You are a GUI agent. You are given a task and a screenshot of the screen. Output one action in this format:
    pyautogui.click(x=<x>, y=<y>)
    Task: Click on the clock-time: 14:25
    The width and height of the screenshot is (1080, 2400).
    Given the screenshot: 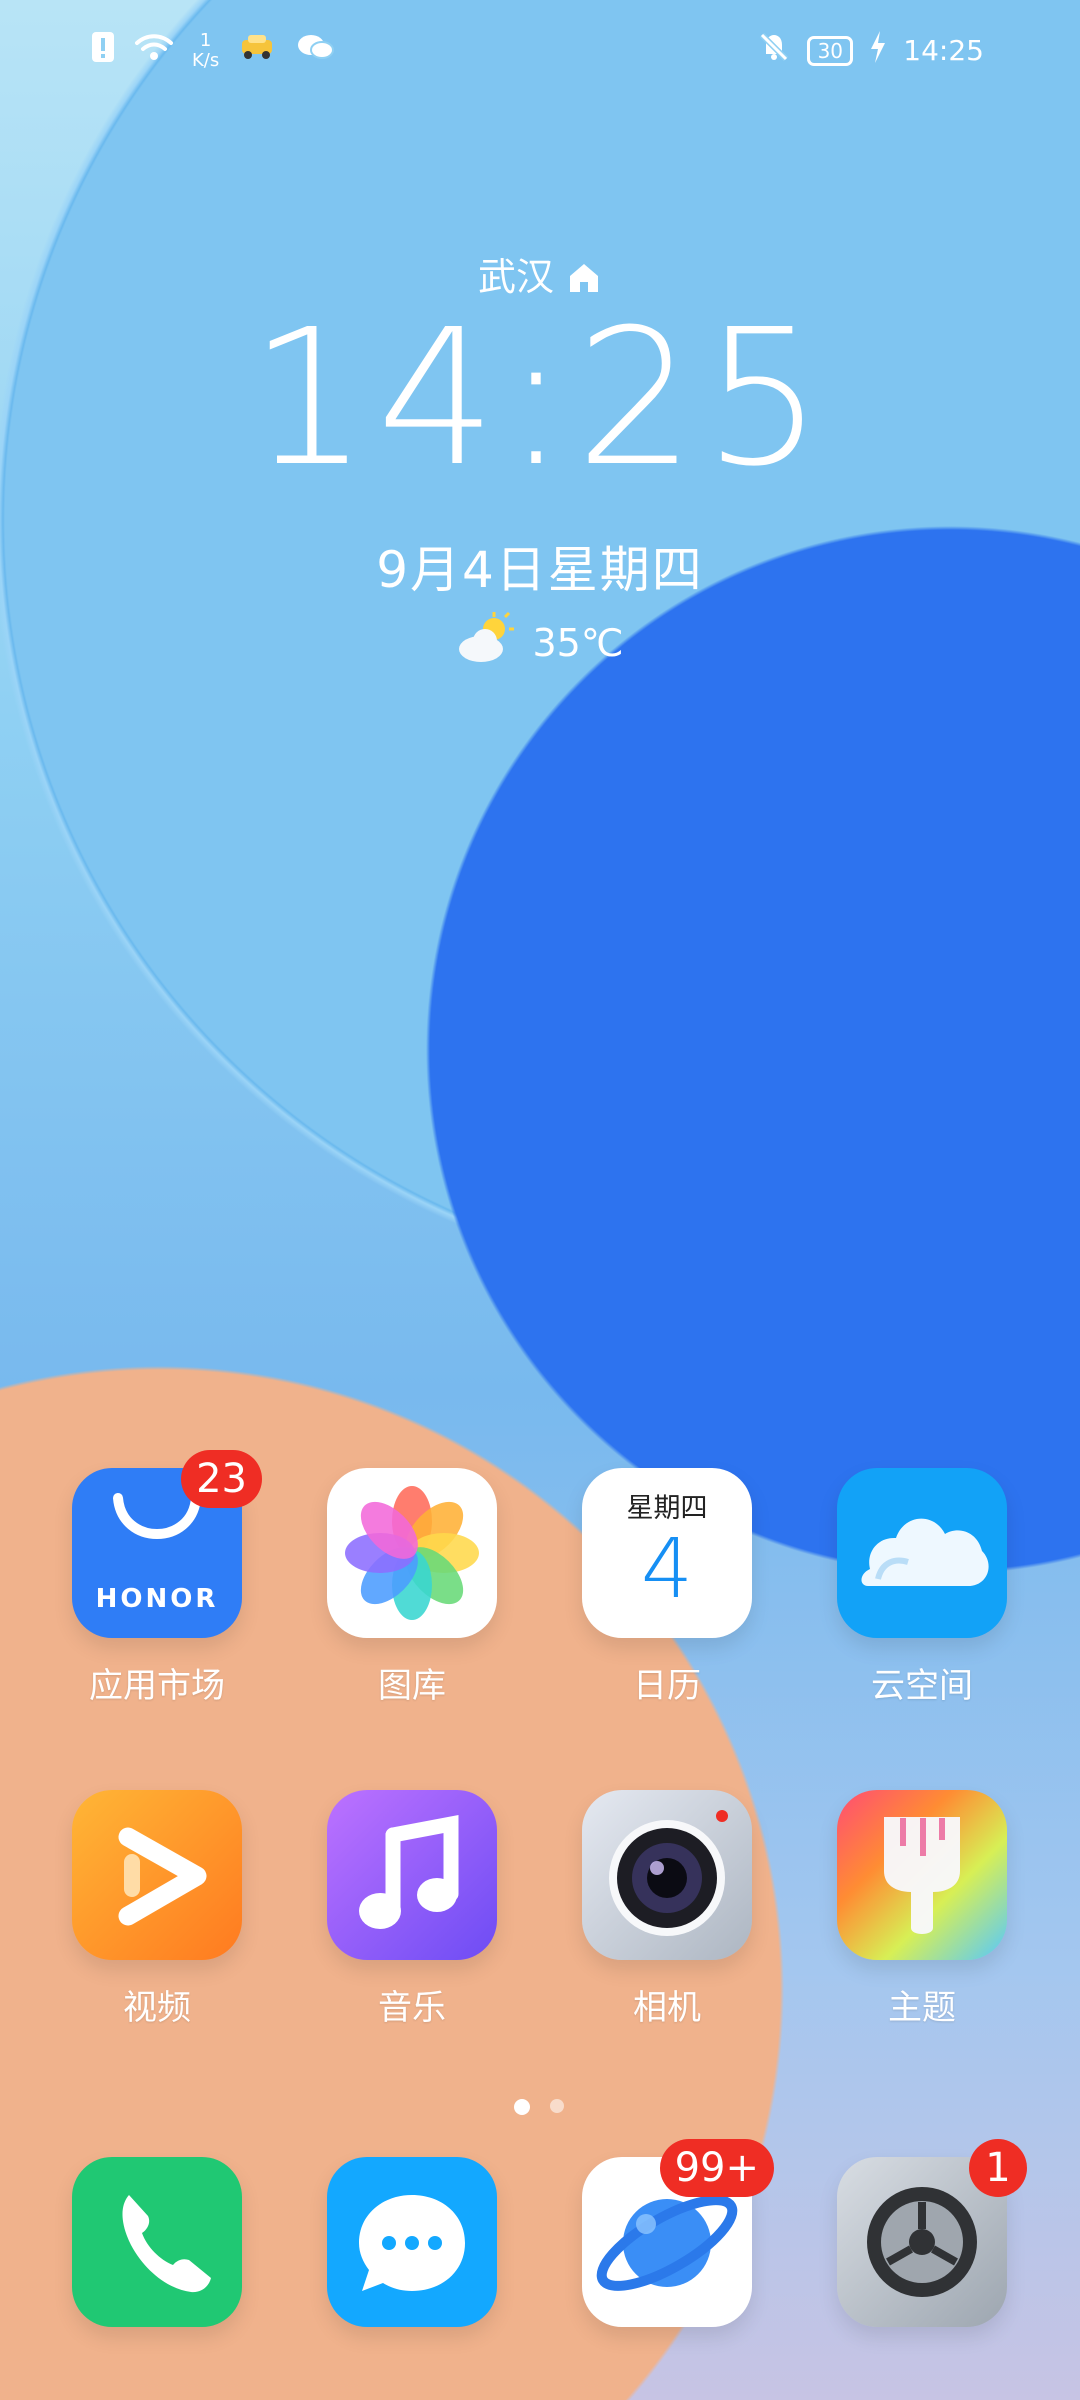 What is the action you would take?
    pyautogui.click(x=540, y=399)
    